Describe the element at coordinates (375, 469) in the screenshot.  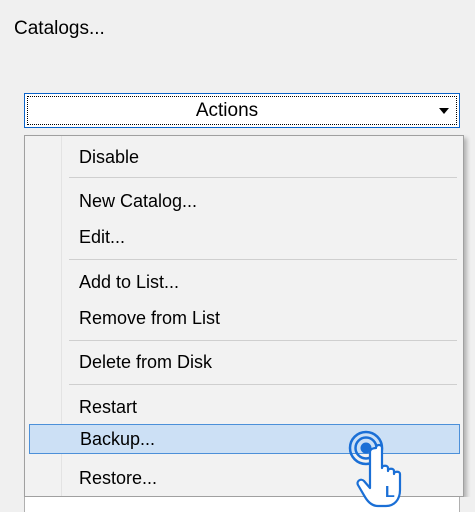
I see `hand-pointer-click-icon: L` at that location.